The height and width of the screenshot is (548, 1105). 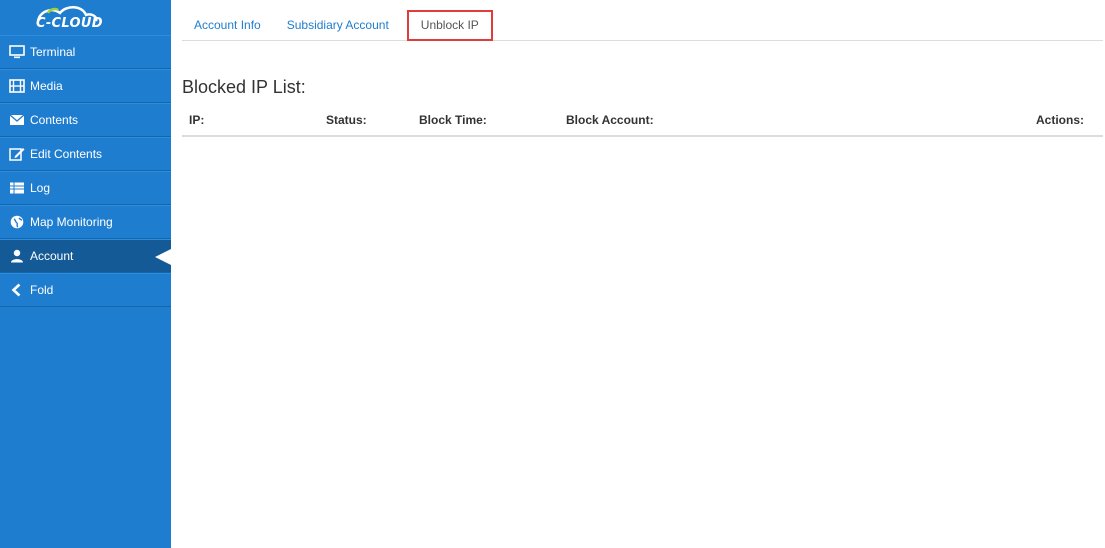 What do you see at coordinates (71, 222) in the screenshot?
I see `sidebar-item-label: Map Monitoring` at bounding box center [71, 222].